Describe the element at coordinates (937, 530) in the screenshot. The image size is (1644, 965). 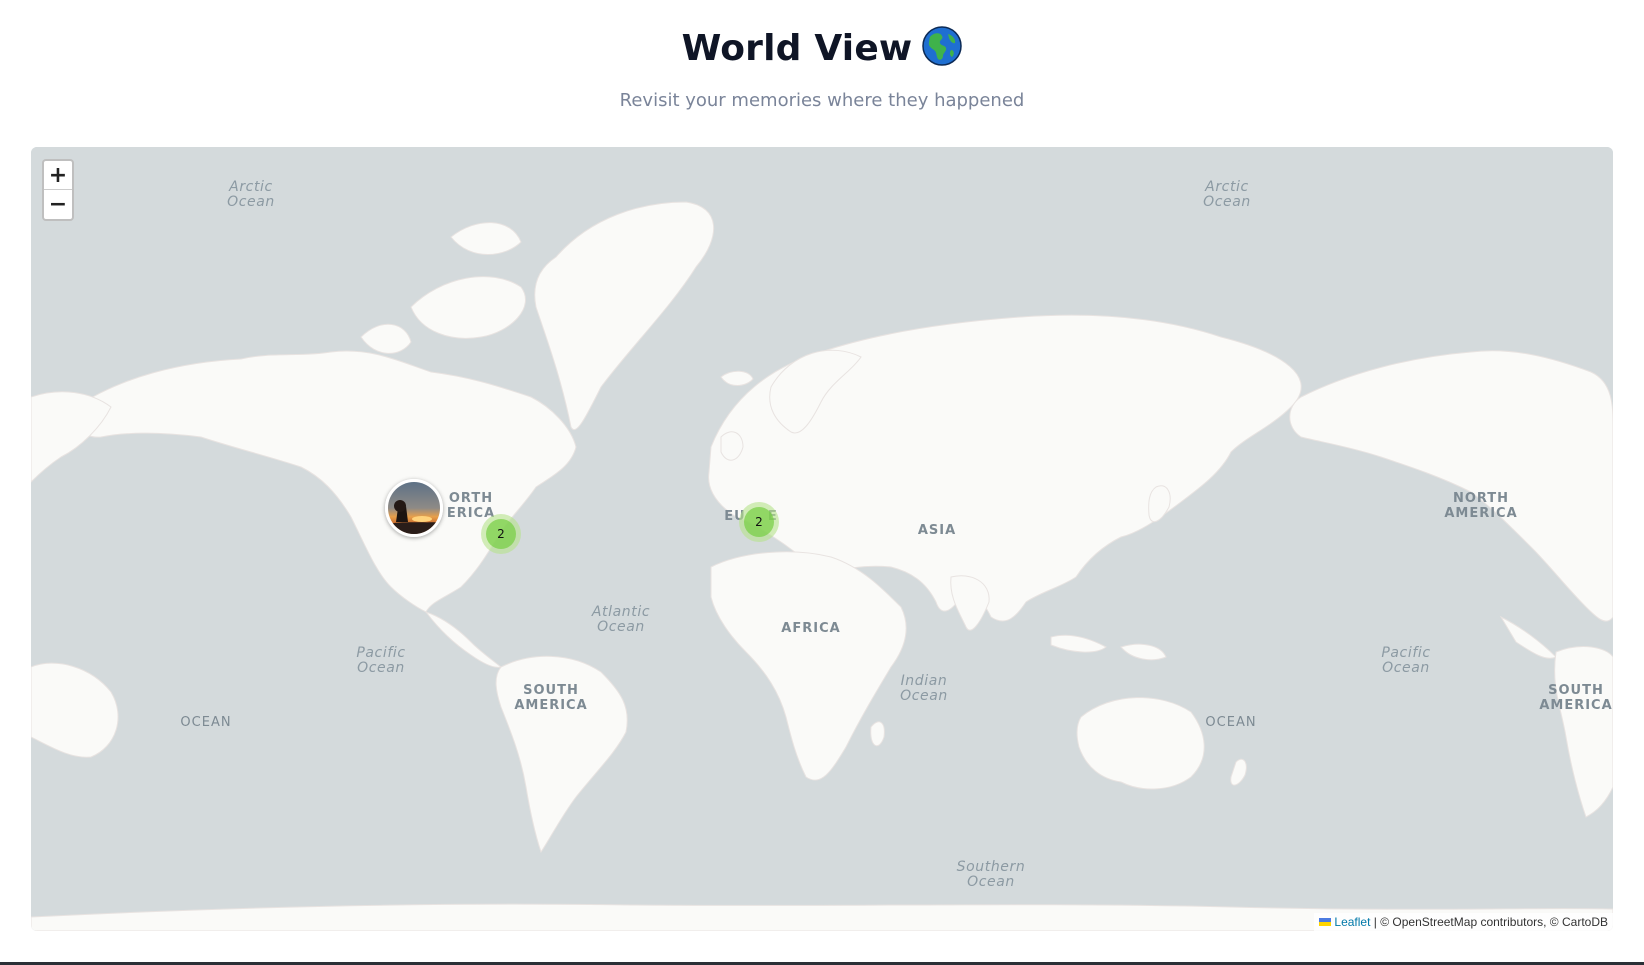
I see `label-asia: ASIA` at that location.